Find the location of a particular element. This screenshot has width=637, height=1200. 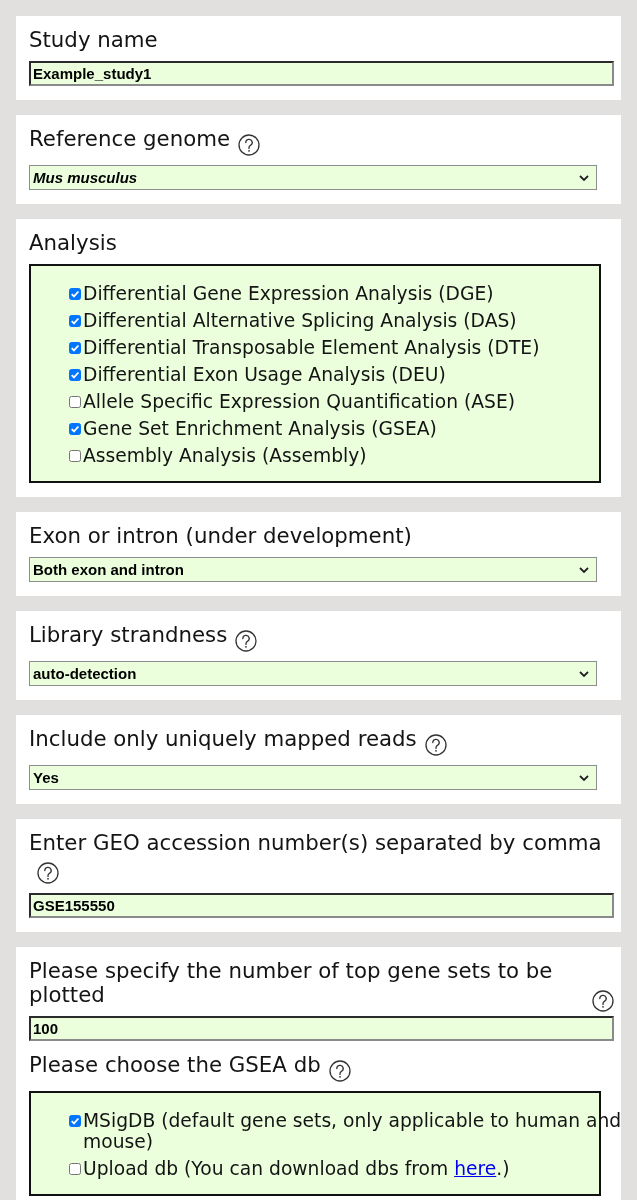

field-label: Please choose the GSEA db is located at coordinates (175, 1065).